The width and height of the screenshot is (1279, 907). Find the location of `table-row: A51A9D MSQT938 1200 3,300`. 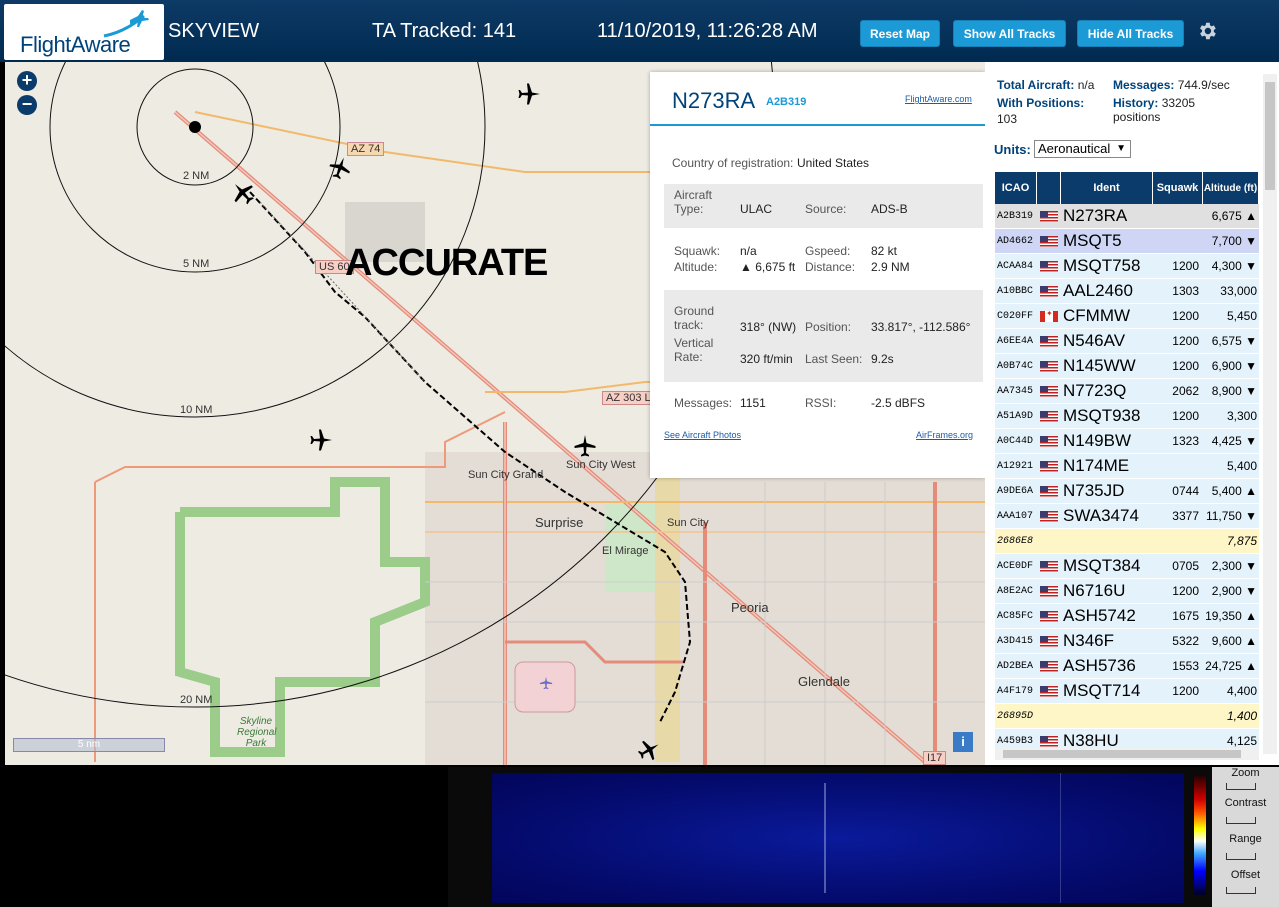

table-row: A51A9D MSQT938 1200 3,300 is located at coordinates (1127, 416).